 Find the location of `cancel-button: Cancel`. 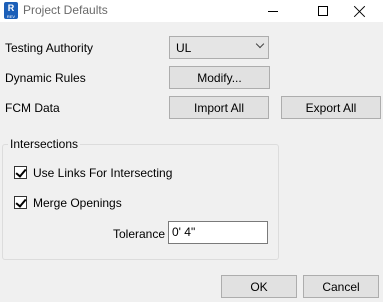

cancel-button: Cancel is located at coordinates (341, 286).